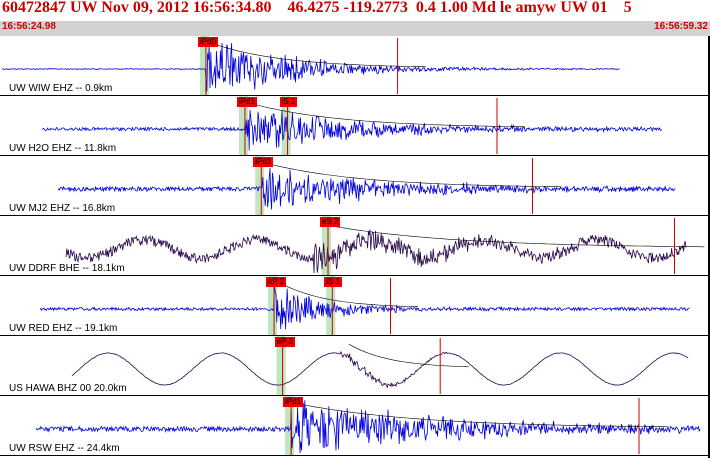 Image resolution: width=710 pixels, height=458 pixels. Describe the element at coordinates (62, 208) in the screenshot. I see `station-label: UW MJ2 EHZ -- 16.8km` at that location.